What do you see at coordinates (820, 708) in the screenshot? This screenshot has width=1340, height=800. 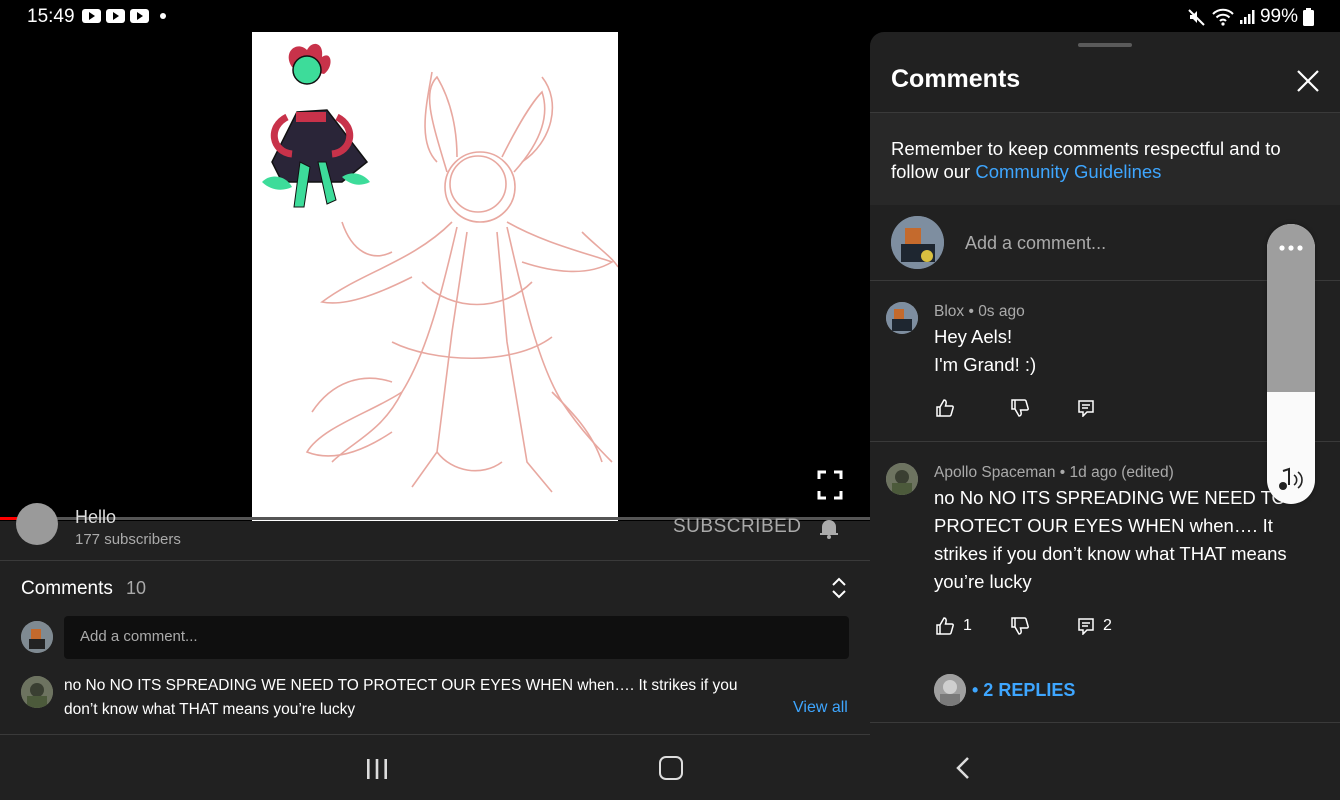 I see `view-all-link: View all` at bounding box center [820, 708].